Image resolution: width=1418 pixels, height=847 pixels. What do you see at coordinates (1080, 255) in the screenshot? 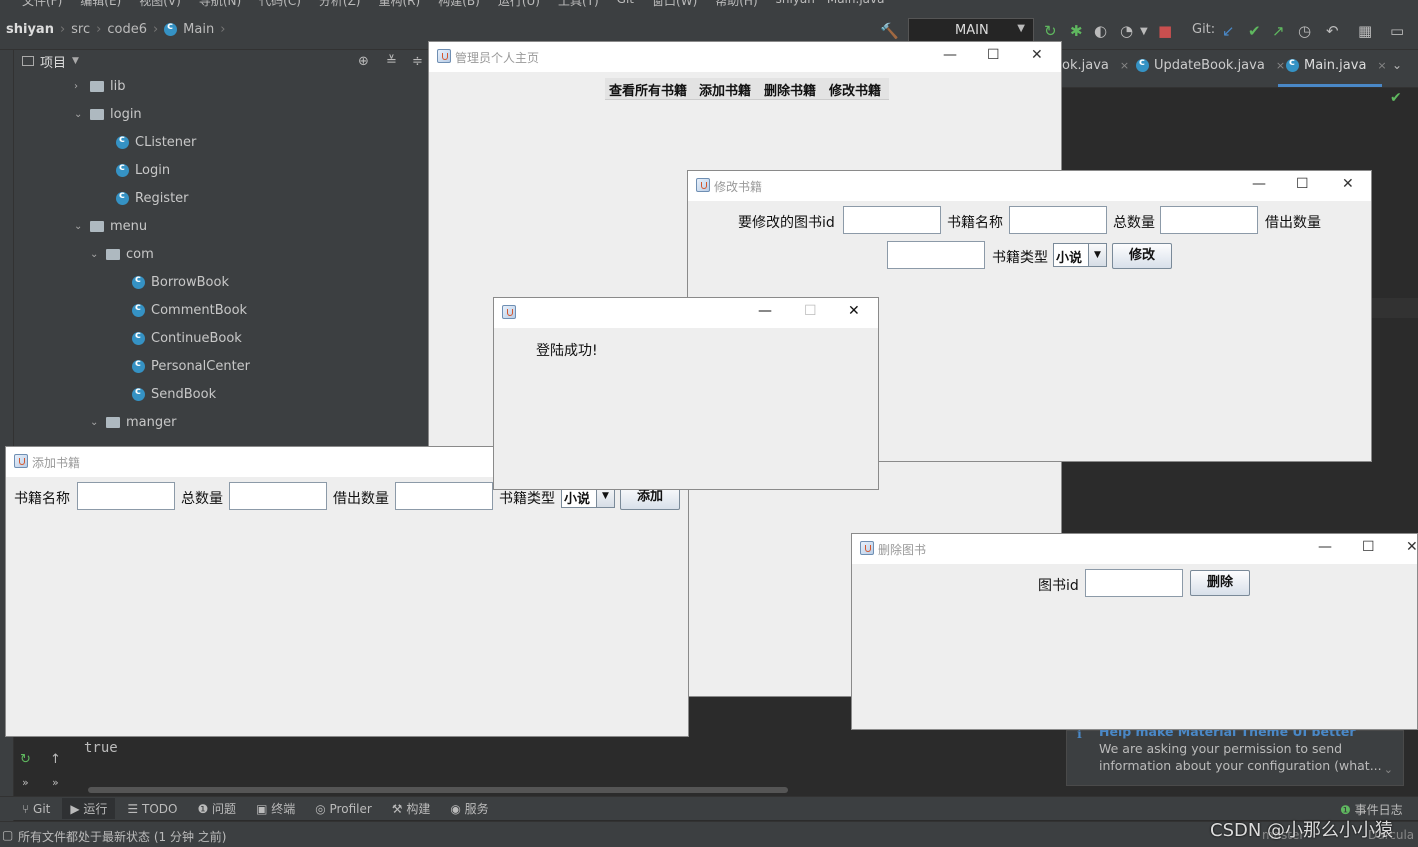
I see `book-type-select: 小说 ▼` at bounding box center [1080, 255].